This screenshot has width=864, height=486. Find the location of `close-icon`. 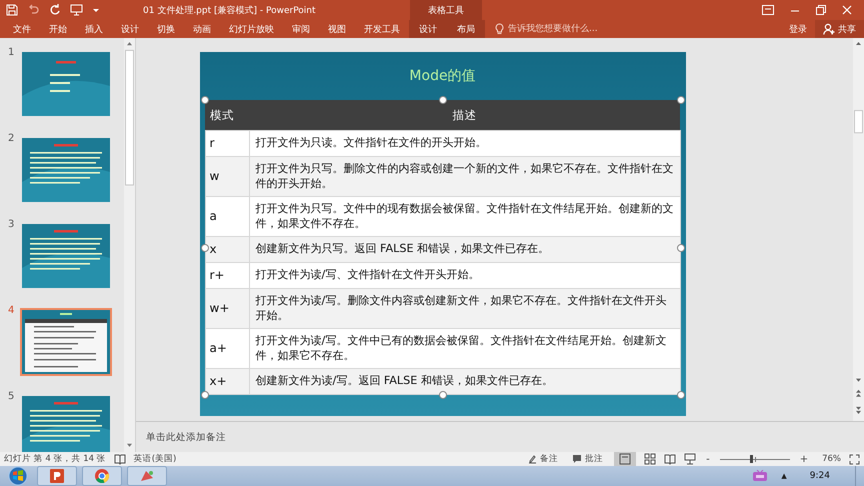

close-icon is located at coordinates (847, 10).